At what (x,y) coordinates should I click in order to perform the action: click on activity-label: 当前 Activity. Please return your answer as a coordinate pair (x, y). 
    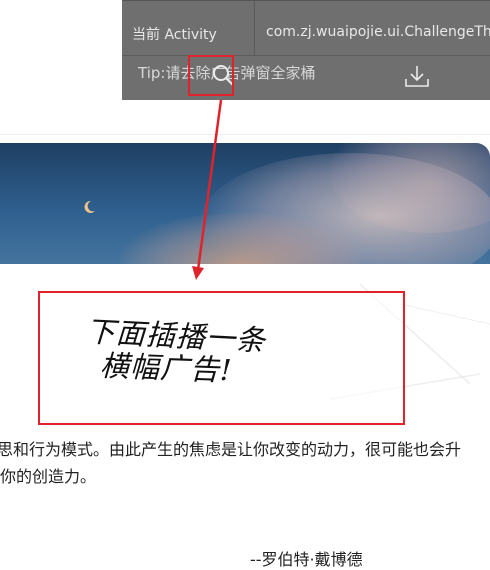
    Looking at the image, I should click on (174, 35).